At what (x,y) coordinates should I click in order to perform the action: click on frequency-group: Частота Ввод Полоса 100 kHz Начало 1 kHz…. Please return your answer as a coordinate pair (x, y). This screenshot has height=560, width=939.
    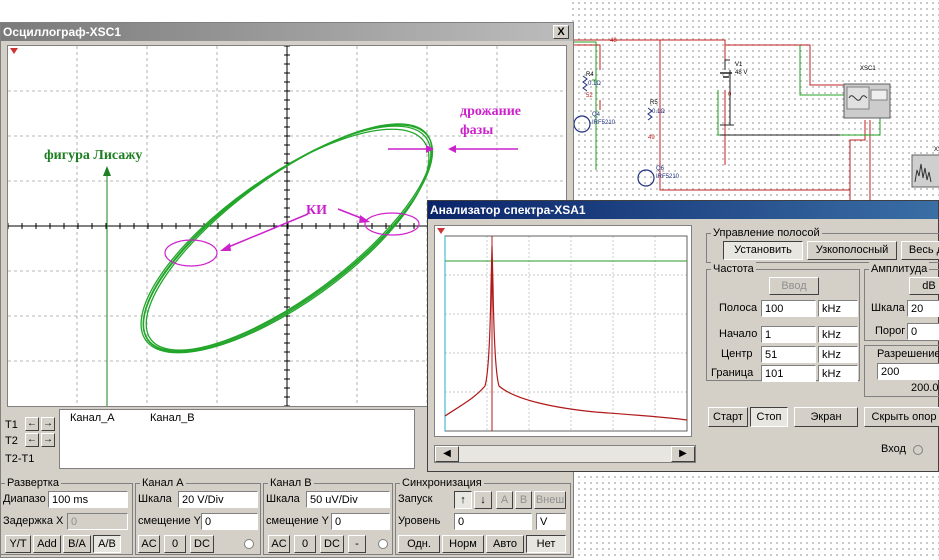
    Looking at the image, I should click on (783, 322).